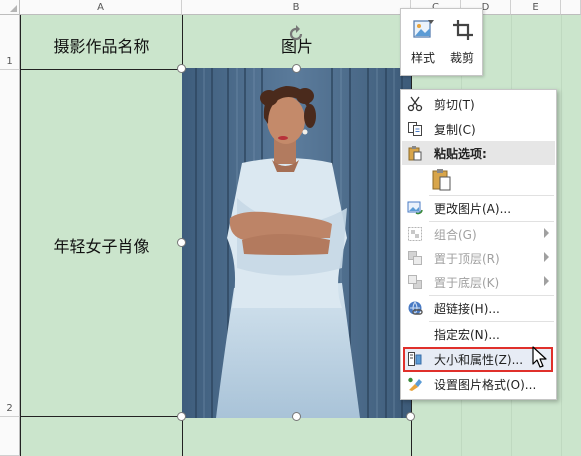 Image resolution: width=581 pixels, height=456 pixels. I want to click on row-label-2: 2, so click(9, 408).